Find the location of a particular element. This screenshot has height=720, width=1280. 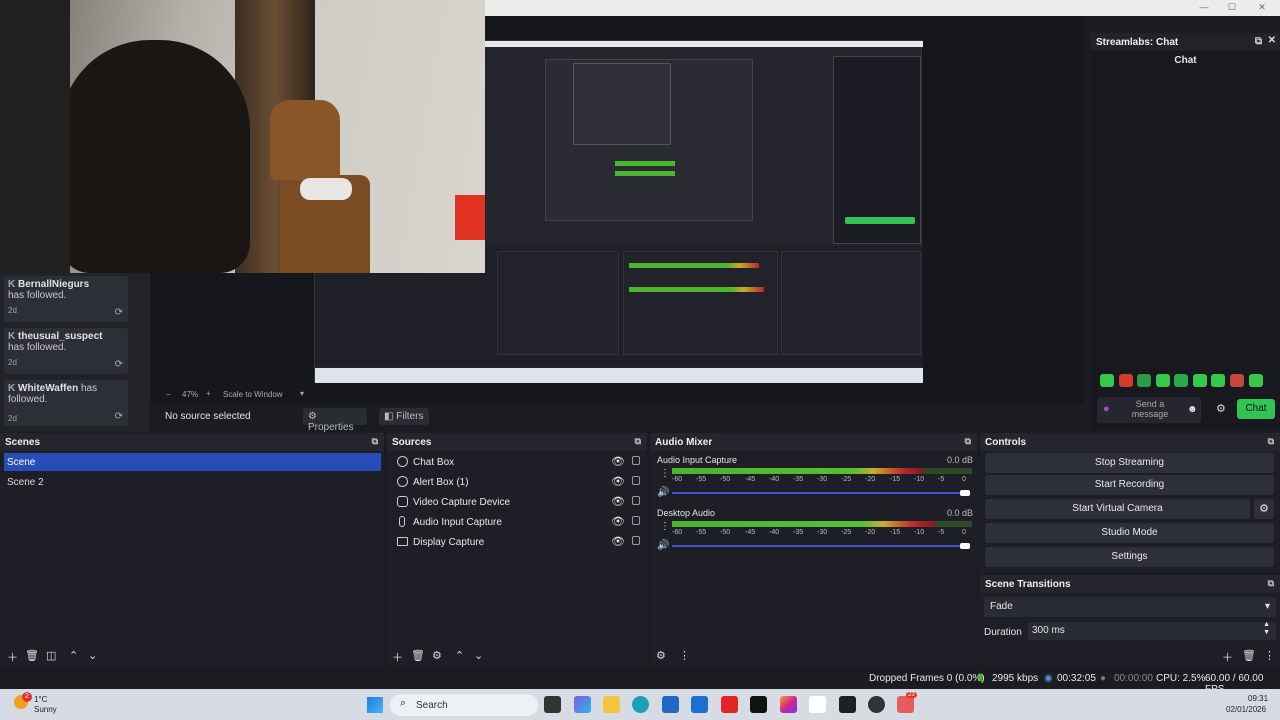

filter-icon: ◫ is located at coordinates (51, 655).